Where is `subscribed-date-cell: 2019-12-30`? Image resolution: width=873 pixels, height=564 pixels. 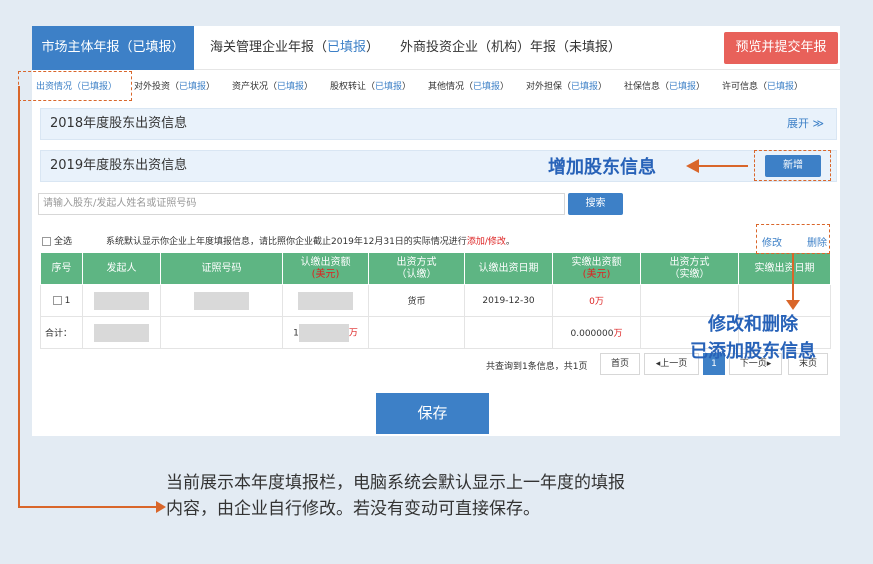 subscribed-date-cell: 2019-12-30 is located at coordinates (508, 300).